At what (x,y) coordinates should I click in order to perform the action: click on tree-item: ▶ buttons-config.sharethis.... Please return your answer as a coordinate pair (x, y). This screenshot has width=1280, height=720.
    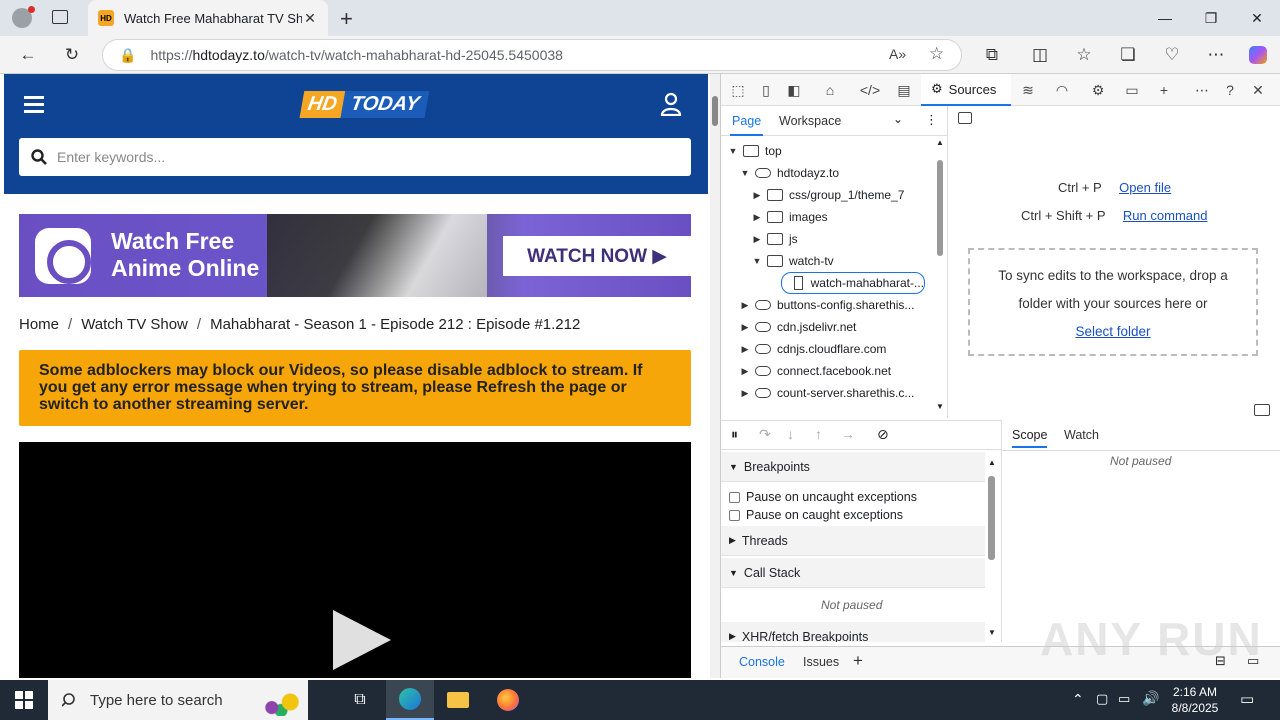
    Looking at the image, I should click on (818, 305).